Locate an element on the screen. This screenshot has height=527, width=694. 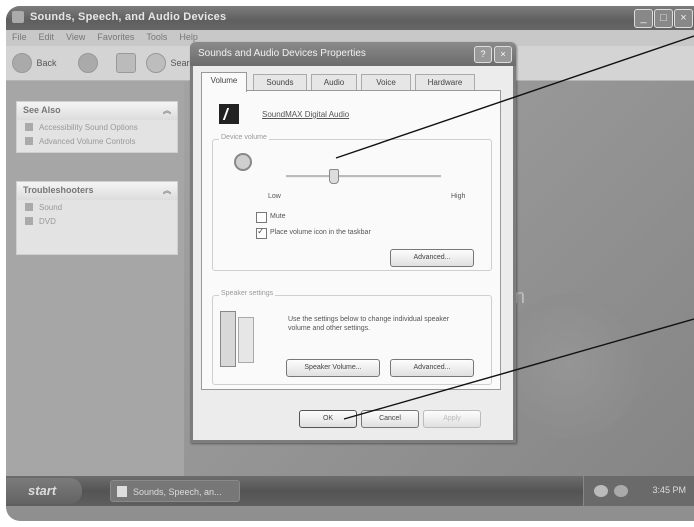
callout-line-ok is located at coordinates (518, 369).